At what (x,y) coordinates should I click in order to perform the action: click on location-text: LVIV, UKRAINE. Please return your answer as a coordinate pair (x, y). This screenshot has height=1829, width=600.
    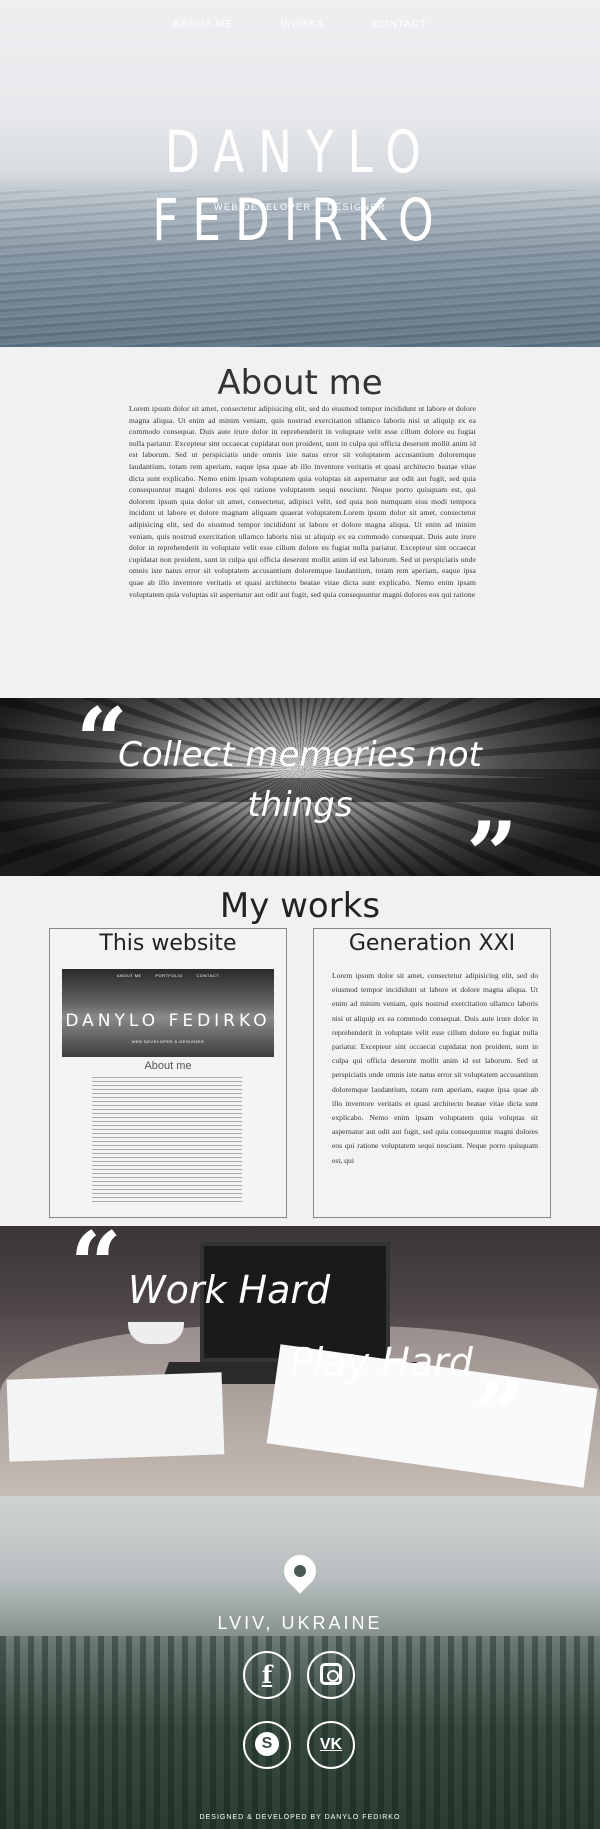
    Looking at the image, I should click on (300, 1623).